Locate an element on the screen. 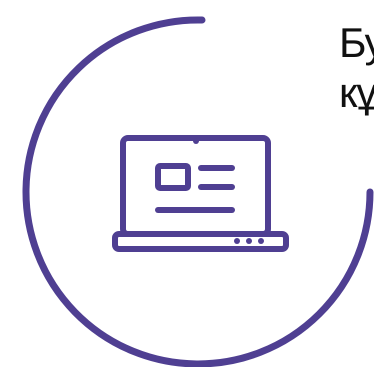 The image size is (374, 367). headline-line-2: кұ is located at coordinates (356, 92).